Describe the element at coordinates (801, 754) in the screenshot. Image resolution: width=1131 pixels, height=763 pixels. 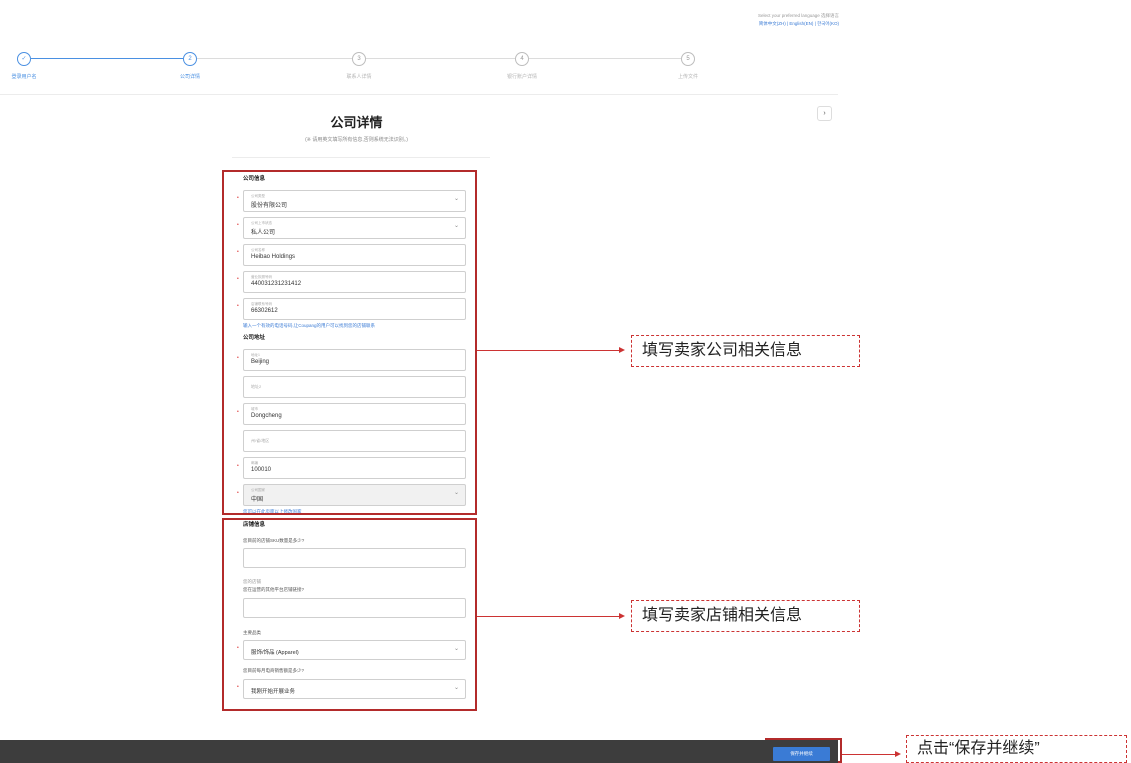
I see `save-and-continue-button: 保存并继续` at that location.